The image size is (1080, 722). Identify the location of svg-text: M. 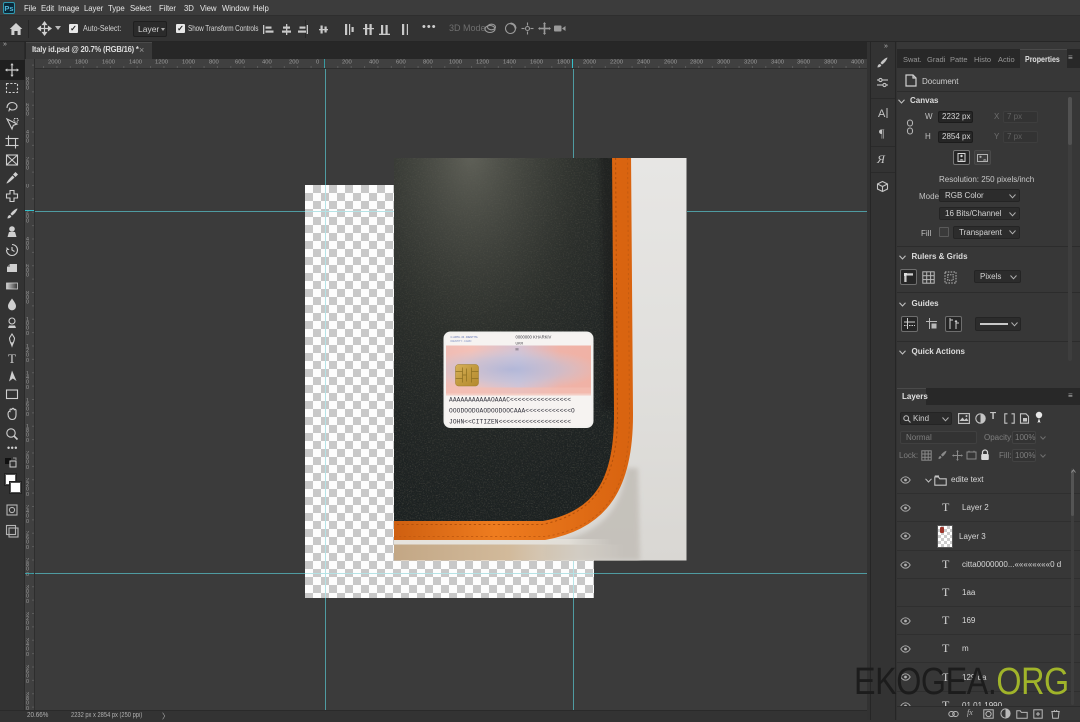
(517, 350).